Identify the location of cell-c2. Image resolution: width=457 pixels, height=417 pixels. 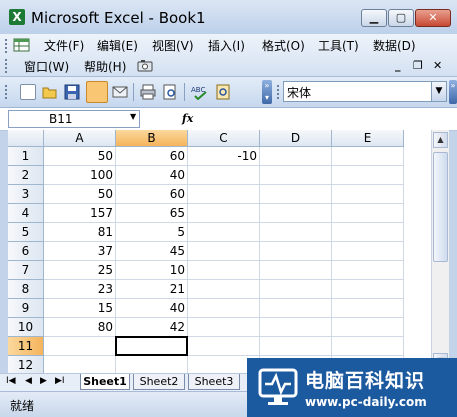
(224, 175).